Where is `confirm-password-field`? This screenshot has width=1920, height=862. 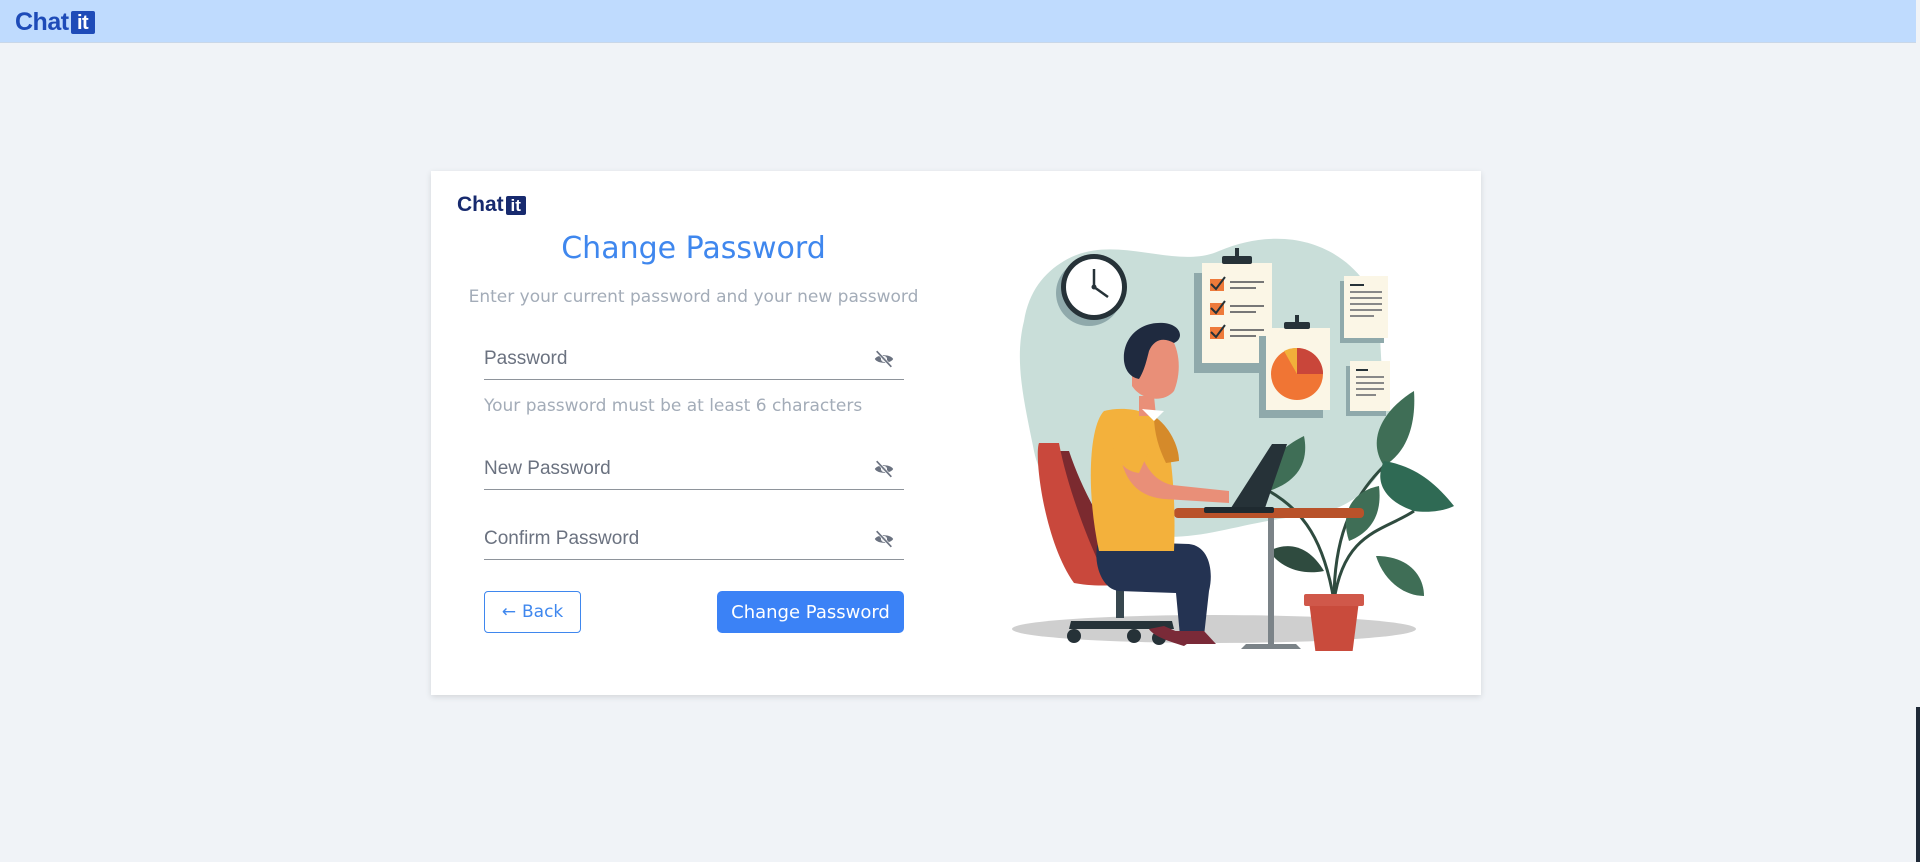 confirm-password-field is located at coordinates (694, 540).